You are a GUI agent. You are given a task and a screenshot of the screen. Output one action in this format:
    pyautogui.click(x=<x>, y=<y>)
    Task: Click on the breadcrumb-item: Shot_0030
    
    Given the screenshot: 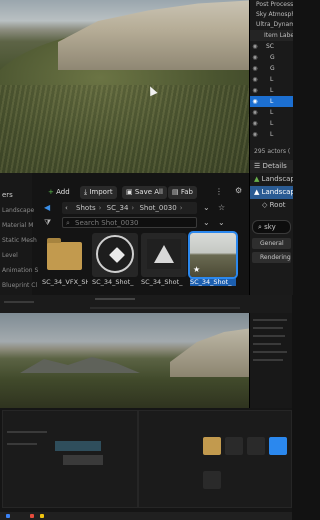 What is the action you would take?
    pyautogui.click(x=157, y=208)
    